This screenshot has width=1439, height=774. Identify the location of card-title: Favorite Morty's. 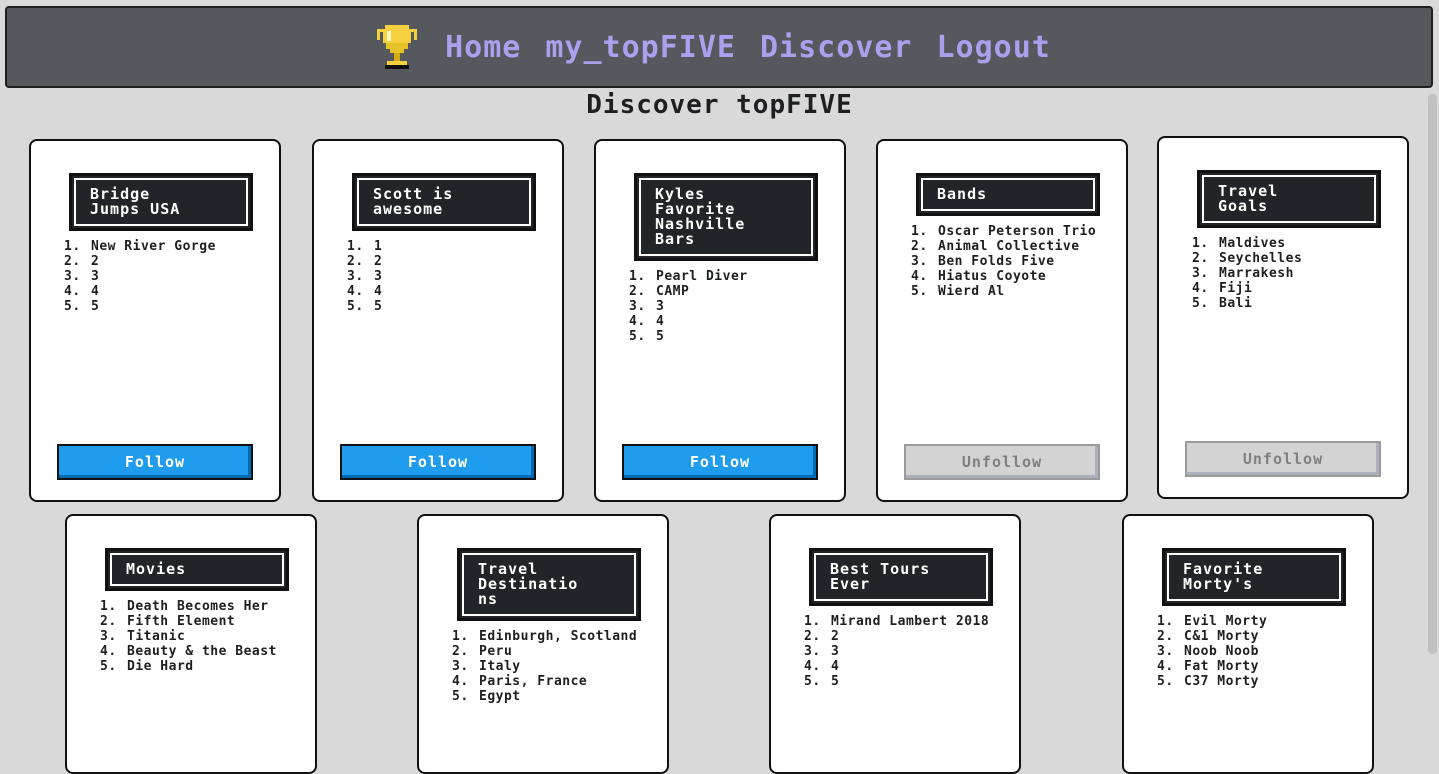
(1254, 577).